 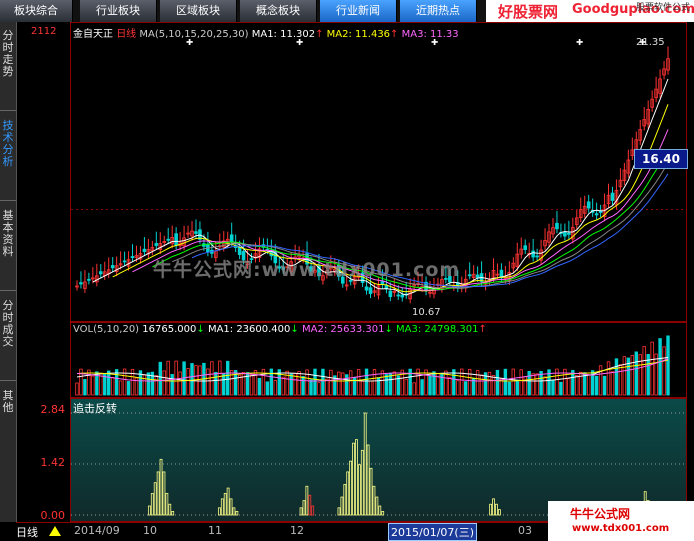 What do you see at coordinates (621, 528) in the screenshot?
I see `footer-url: www.tdx001.com` at bounding box center [621, 528].